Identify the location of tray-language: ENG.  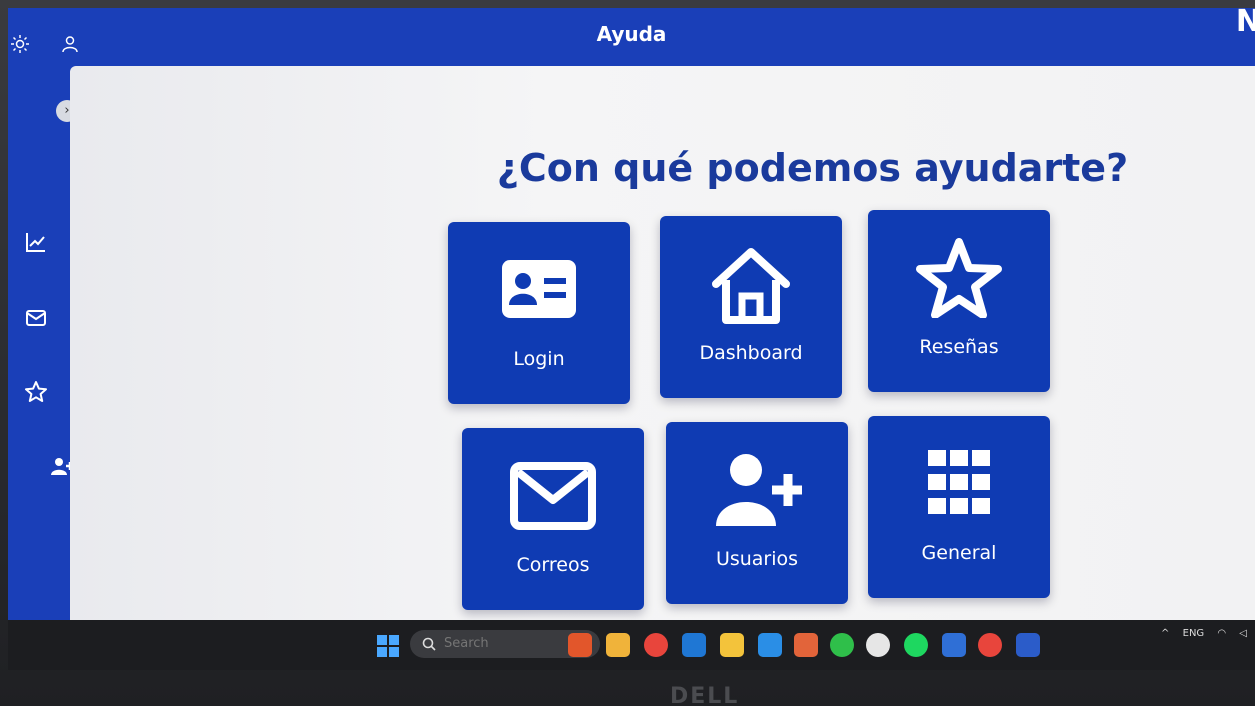
(1194, 633).